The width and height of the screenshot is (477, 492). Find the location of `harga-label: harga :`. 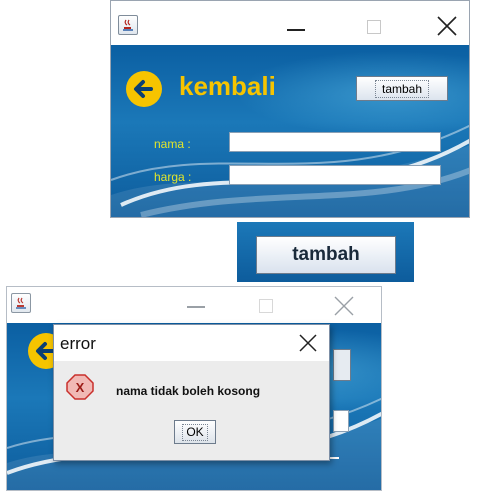

harga-label: harga : is located at coordinates (173, 177).